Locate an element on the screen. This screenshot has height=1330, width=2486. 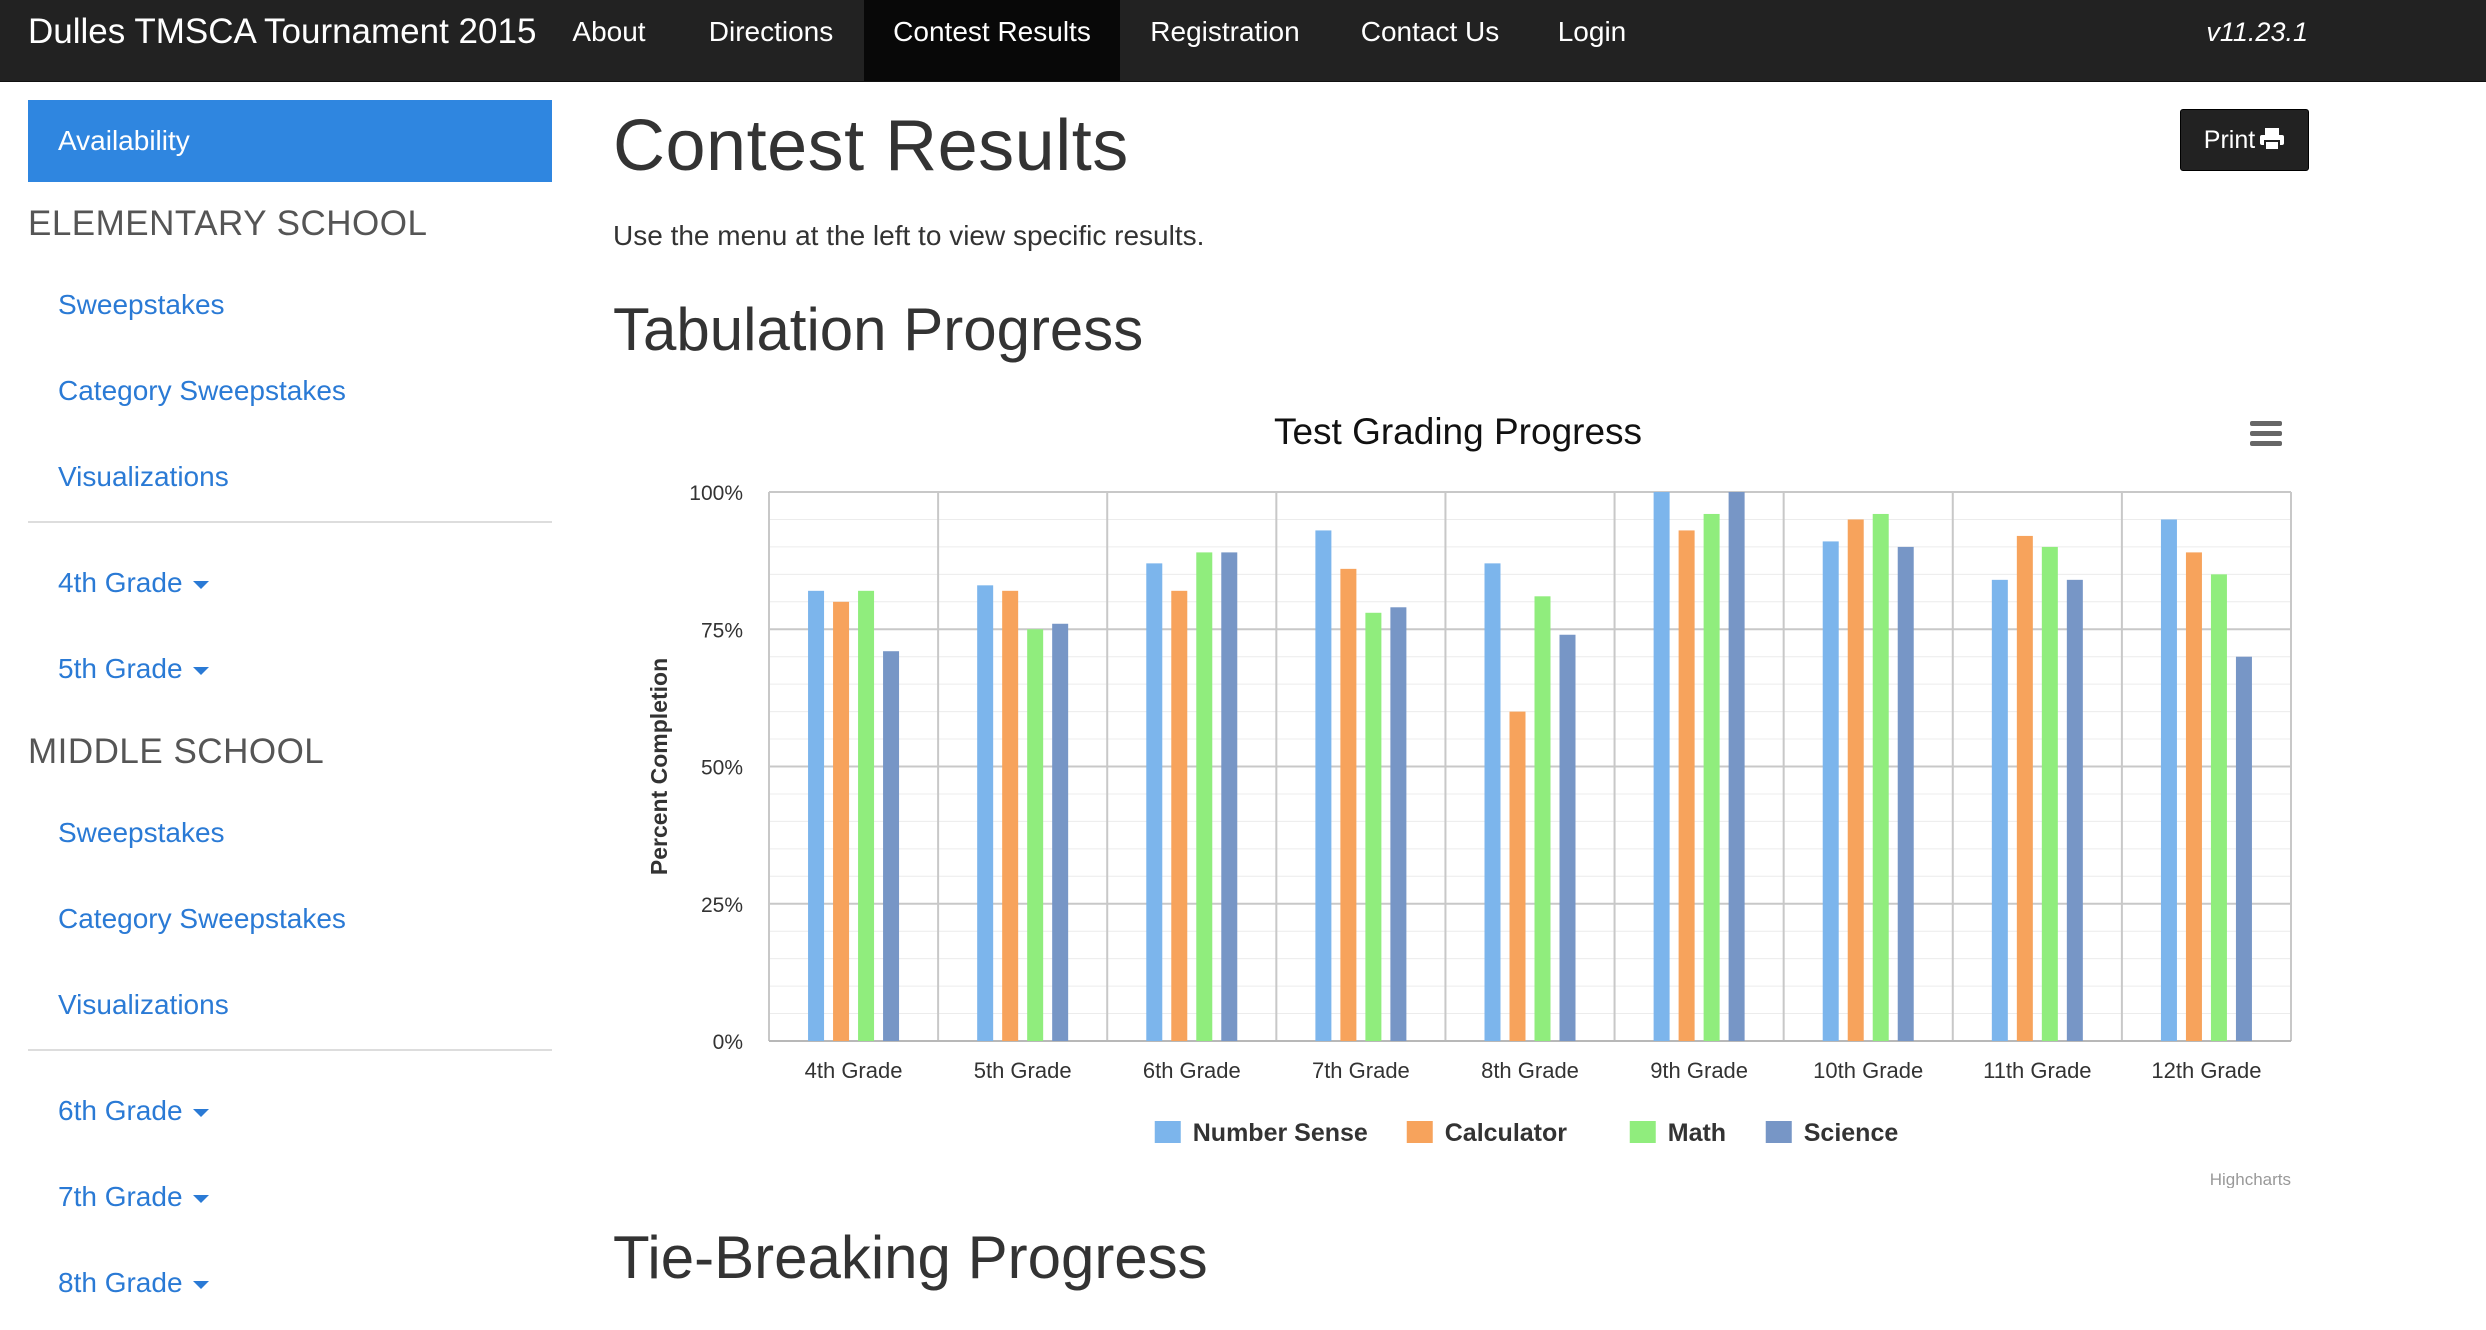
nav-login: Login is located at coordinates (1592, 40).